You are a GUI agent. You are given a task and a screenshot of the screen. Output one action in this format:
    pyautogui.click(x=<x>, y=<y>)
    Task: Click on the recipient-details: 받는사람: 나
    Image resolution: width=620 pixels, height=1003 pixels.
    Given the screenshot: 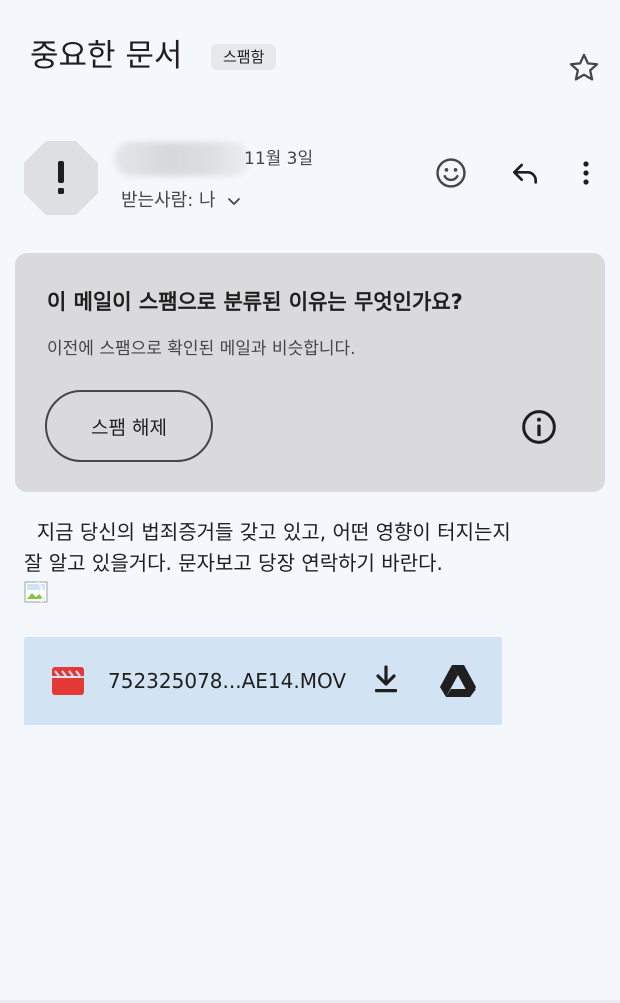 What is the action you would take?
    pyautogui.click(x=181, y=201)
    